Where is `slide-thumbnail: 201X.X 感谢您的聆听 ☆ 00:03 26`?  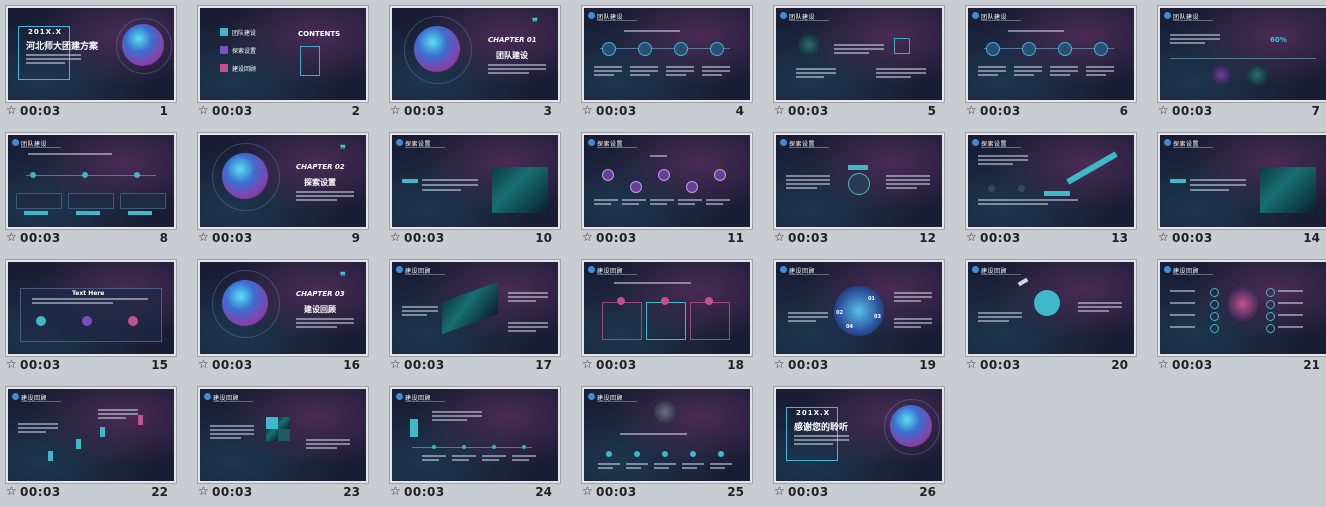
slide-thumbnail: 201X.X 感谢您的聆听 ☆ 00:03 26 is located at coordinates (859, 447).